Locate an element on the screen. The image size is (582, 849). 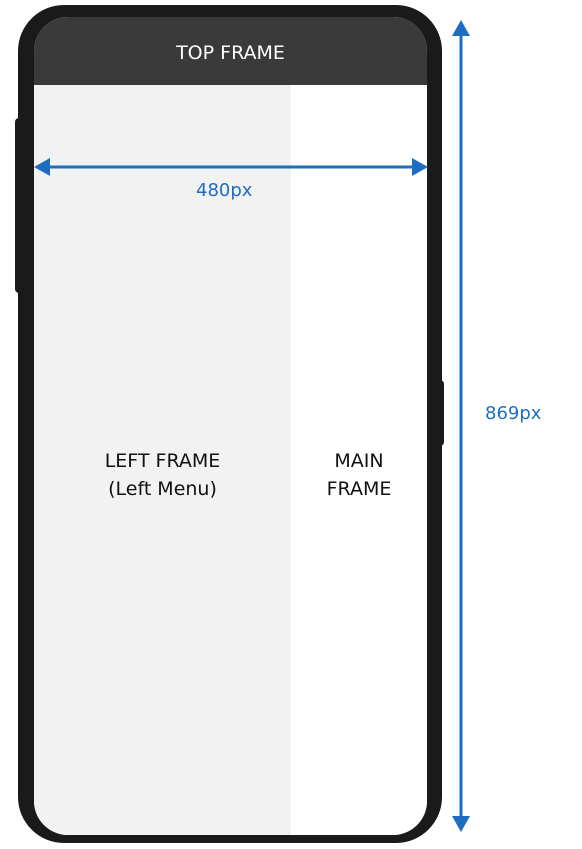
height-arrowhead-bottom is located at coordinates (461, 824).